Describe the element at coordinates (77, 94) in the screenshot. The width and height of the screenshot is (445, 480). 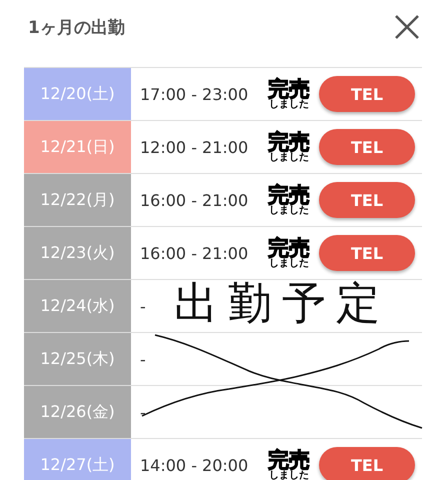
I see `date-cell: 12/20(土)` at that location.